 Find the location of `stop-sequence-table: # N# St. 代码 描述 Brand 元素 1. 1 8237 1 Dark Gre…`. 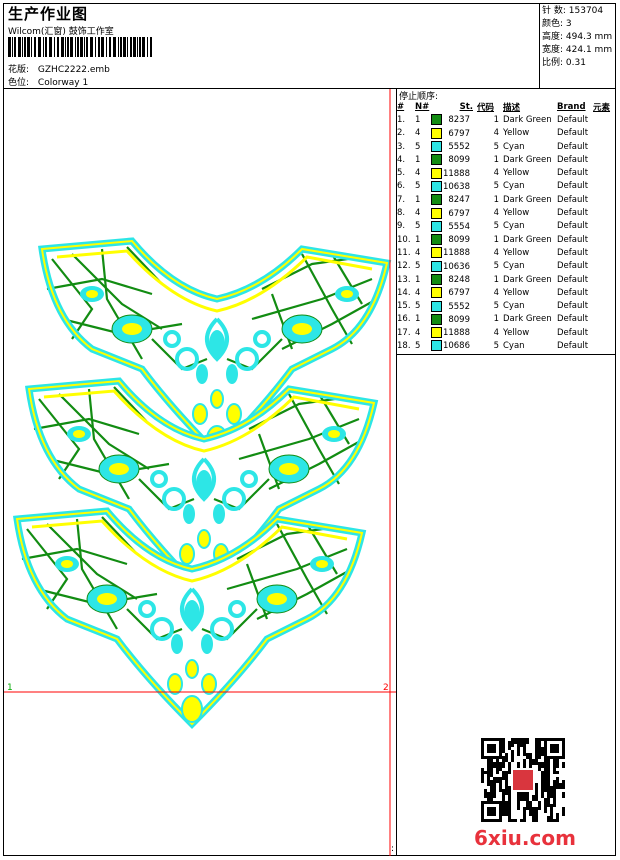

stop-sequence-table: # N# St. 代码 描述 Brand 元素 1. 1 8237 1 Dark Gre… is located at coordinates (507, 226).